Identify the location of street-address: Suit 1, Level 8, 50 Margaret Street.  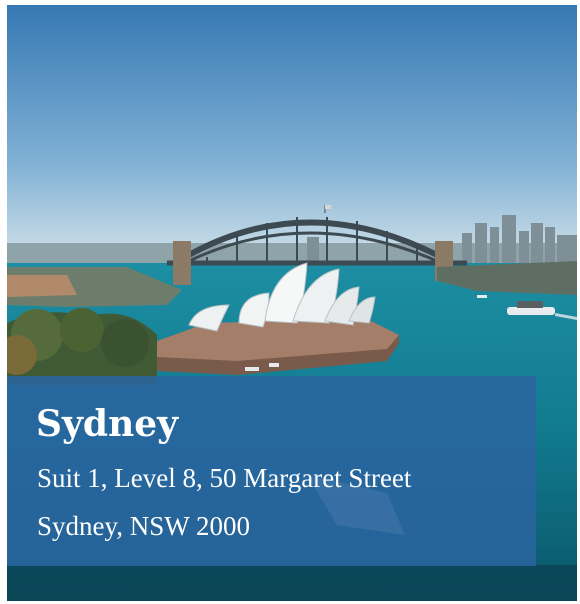
(224, 478).